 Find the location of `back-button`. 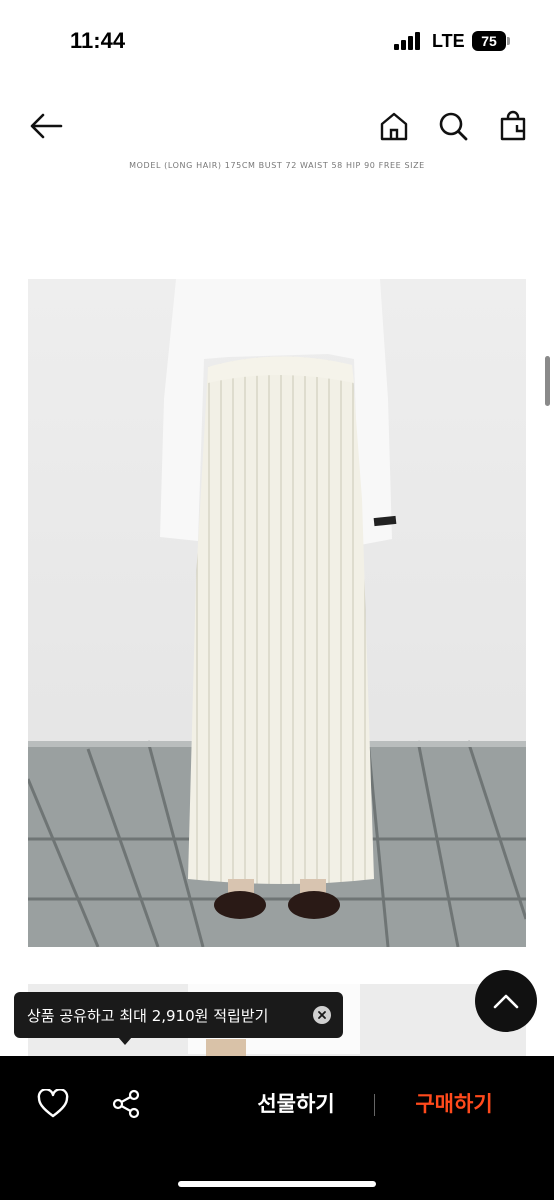

back-button is located at coordinates (46, 126).